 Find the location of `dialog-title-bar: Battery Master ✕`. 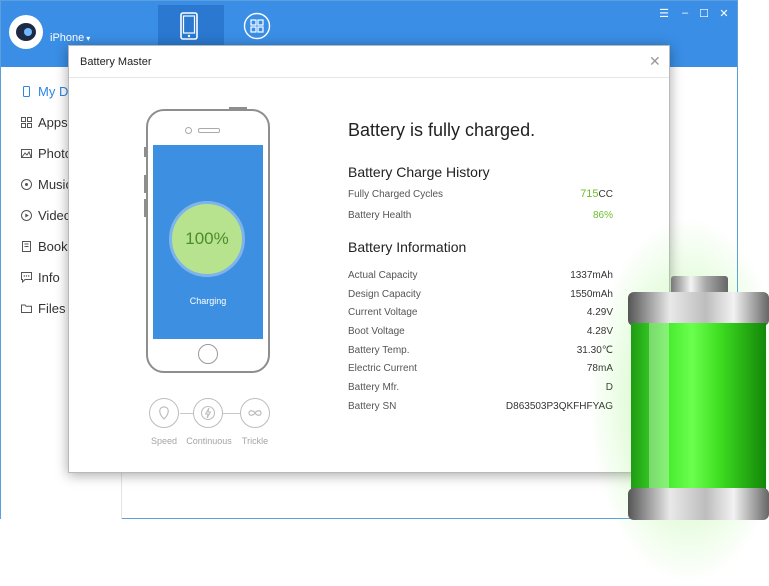

dialog-title-bar: Battery Master ✕ is located at coordinates (369, 62).